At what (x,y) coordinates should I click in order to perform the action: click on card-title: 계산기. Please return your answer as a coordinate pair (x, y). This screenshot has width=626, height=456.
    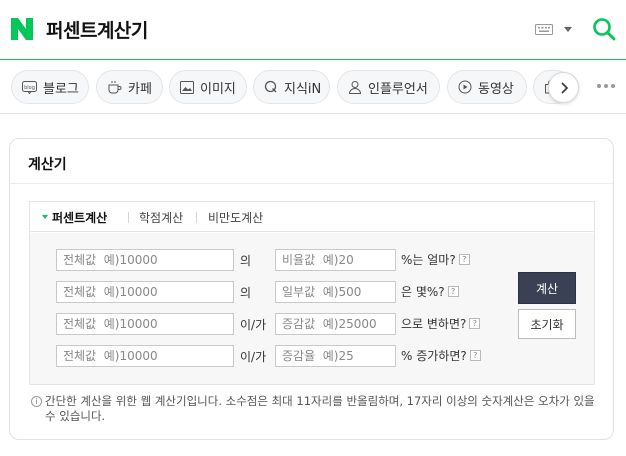
    Looking at the image, I should click on (47, 165).